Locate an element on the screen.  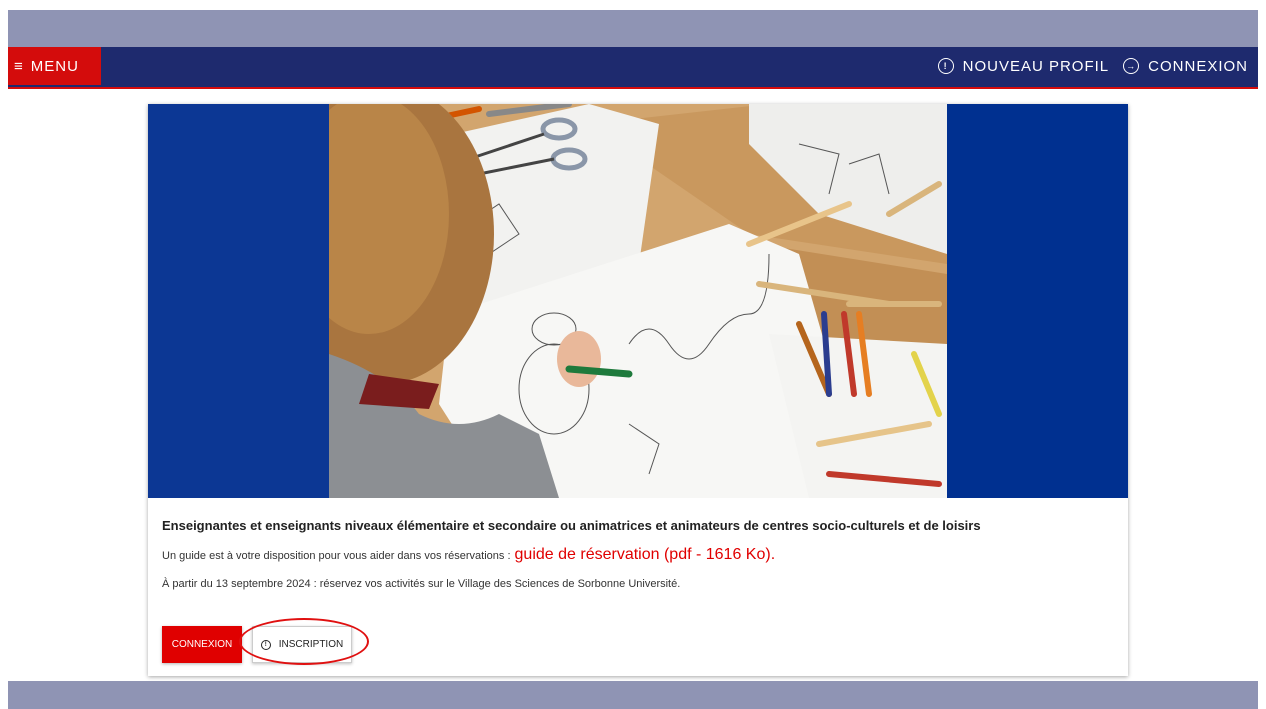
hero-left-pane is located at coordinates (238, 301).